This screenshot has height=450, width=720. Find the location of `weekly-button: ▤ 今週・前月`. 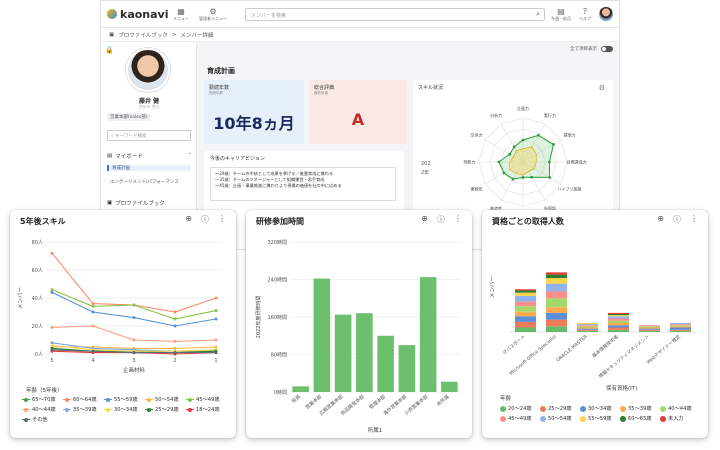

weekly-button: ▤ 今週・前月 is located at coordinates (561, 14).